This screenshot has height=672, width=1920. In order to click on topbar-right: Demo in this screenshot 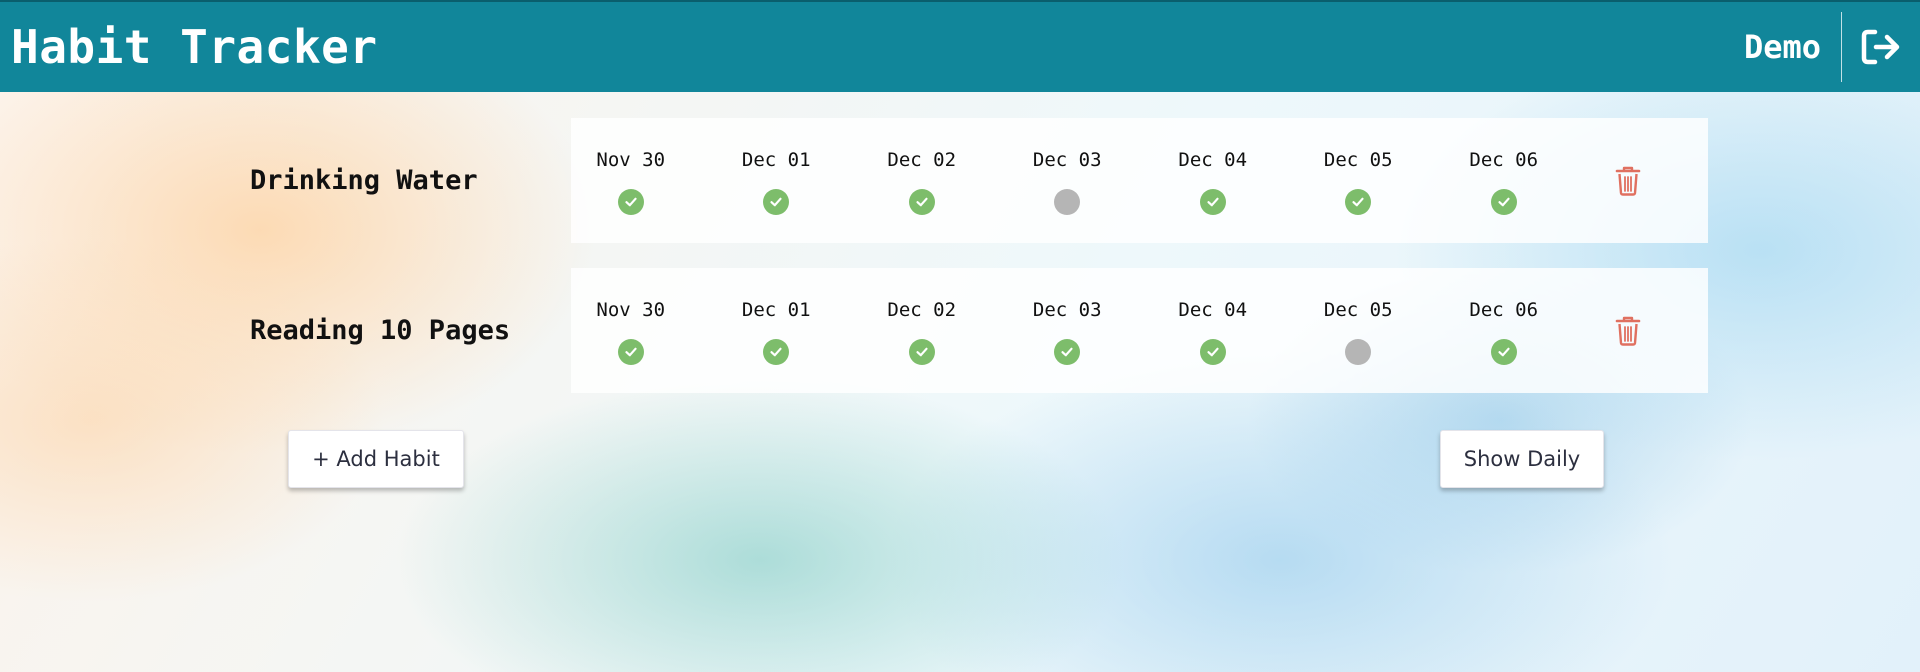, I will do `click(1832, 47)`.